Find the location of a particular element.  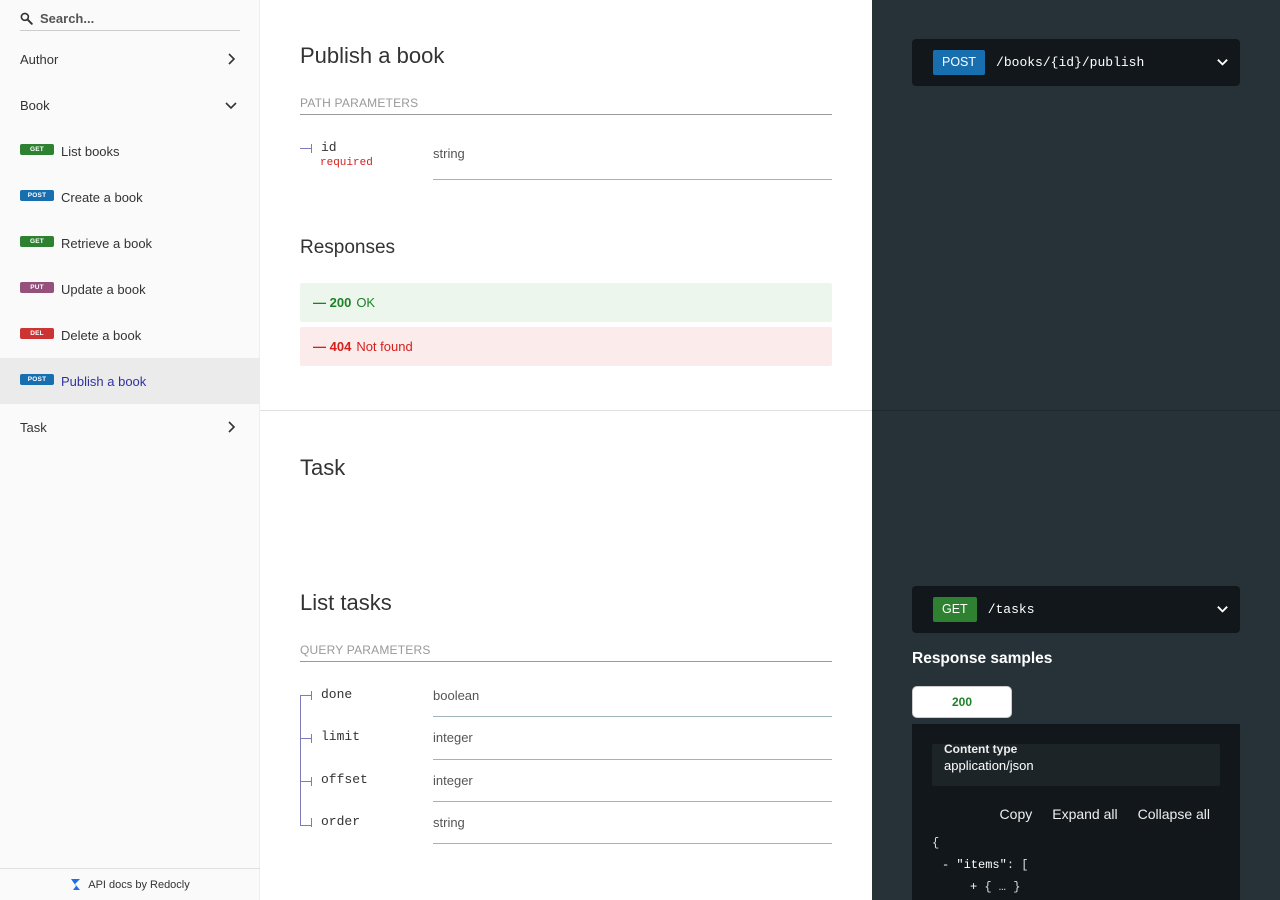

sidebar-item-label: Publish a book is located at coordinates (104, 381).